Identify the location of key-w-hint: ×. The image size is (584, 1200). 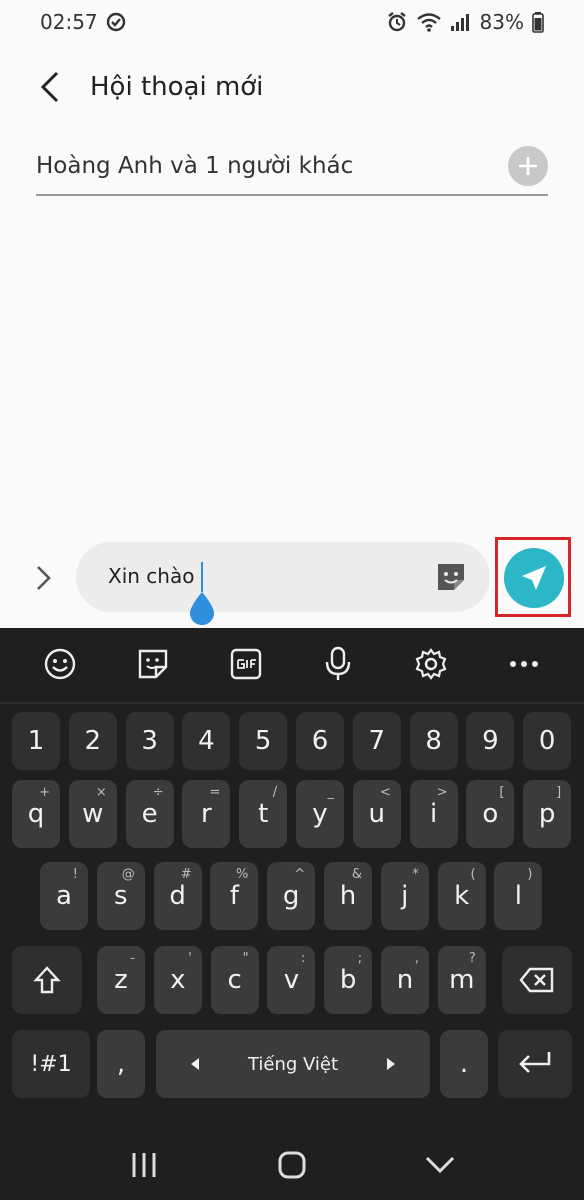
(101, 792).